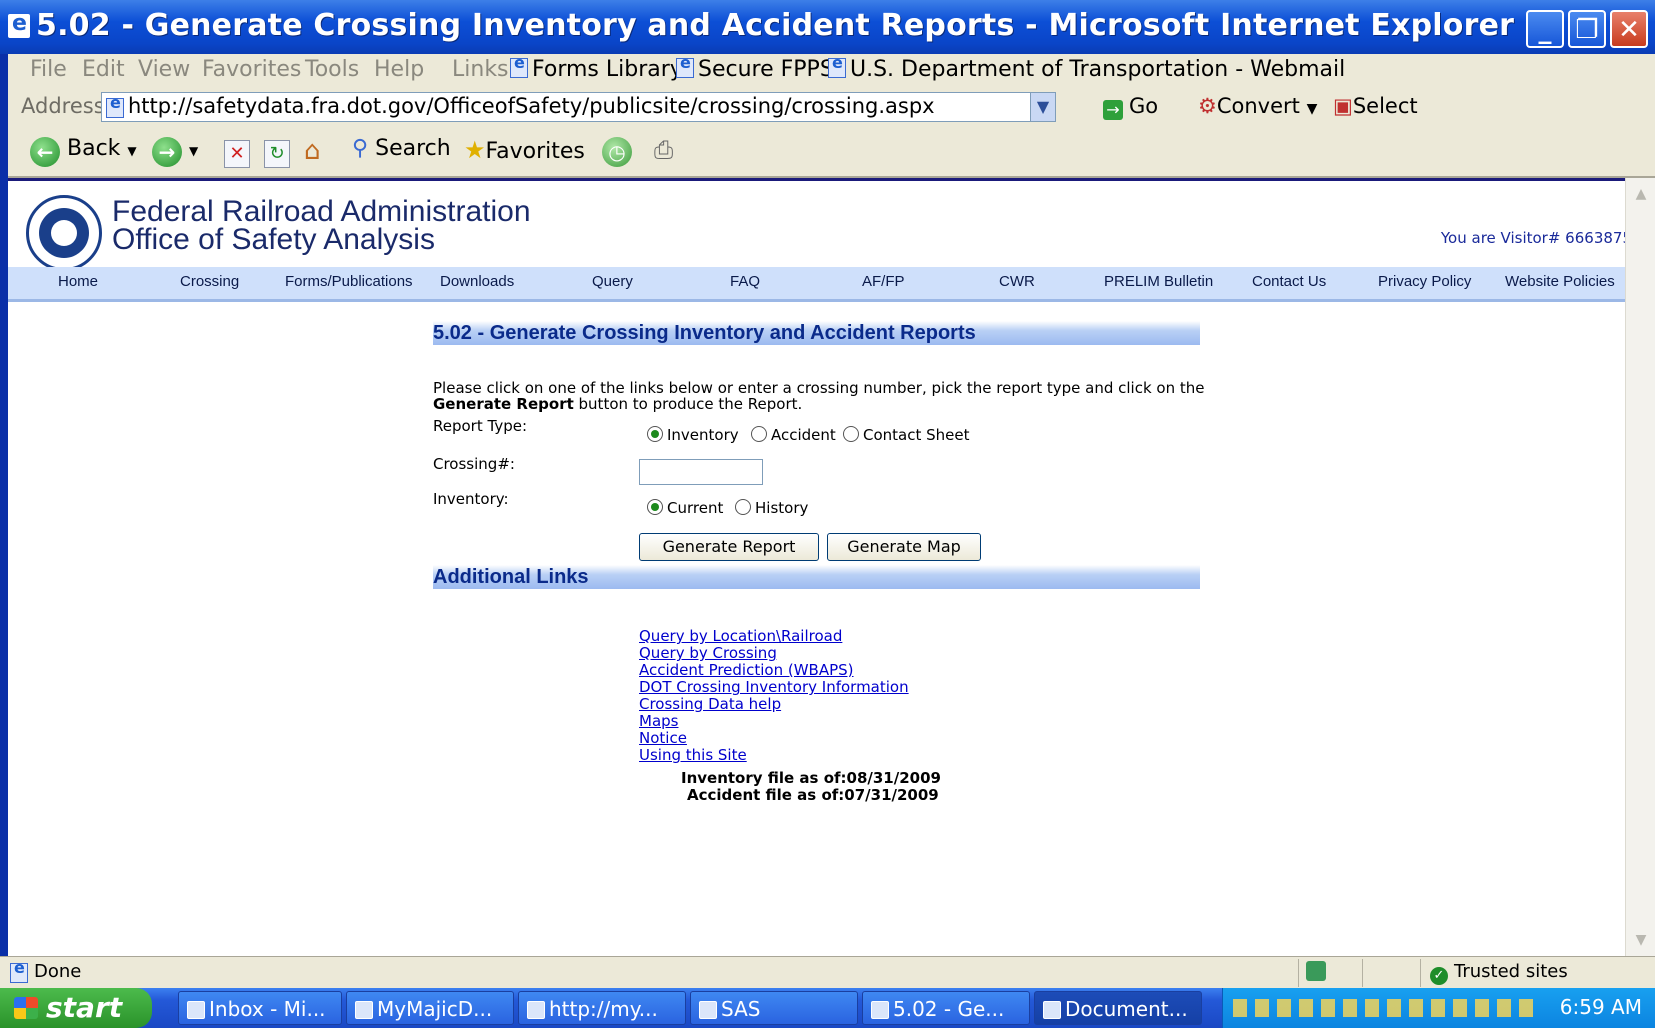  Describe the element at coordinates (782, 508) in the screenshot. I see `radio-label: History` at that location.